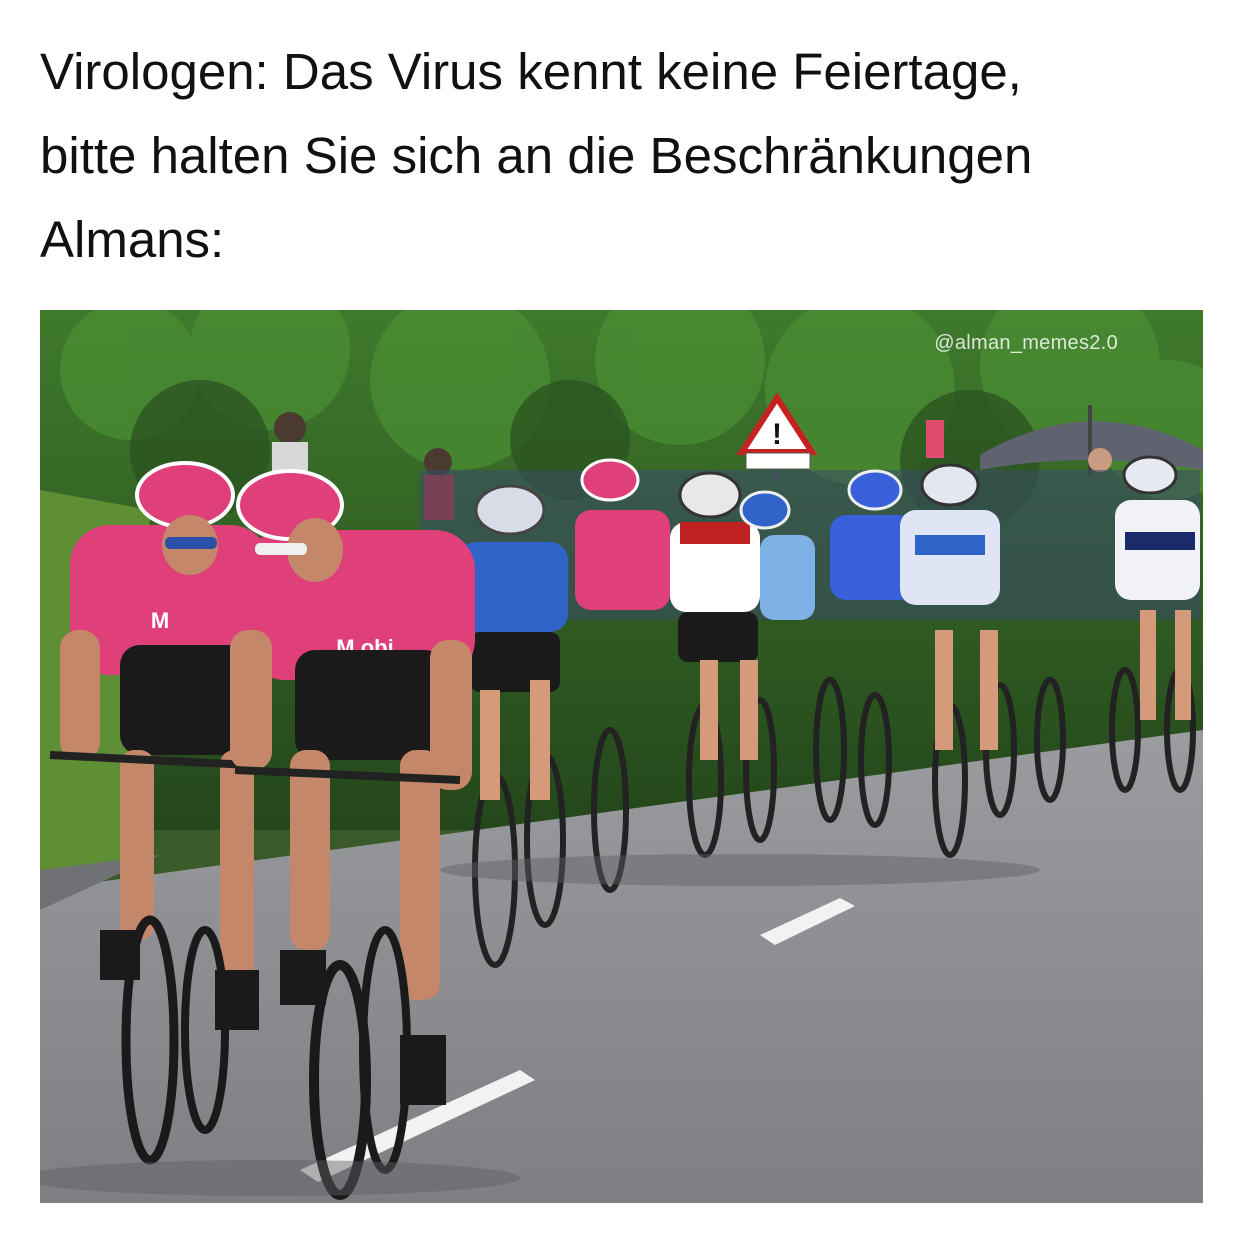  Describe the element at coordinates (1026, 343) in the screenshot. I see `watermark: @alman_memes2.0` at that location.